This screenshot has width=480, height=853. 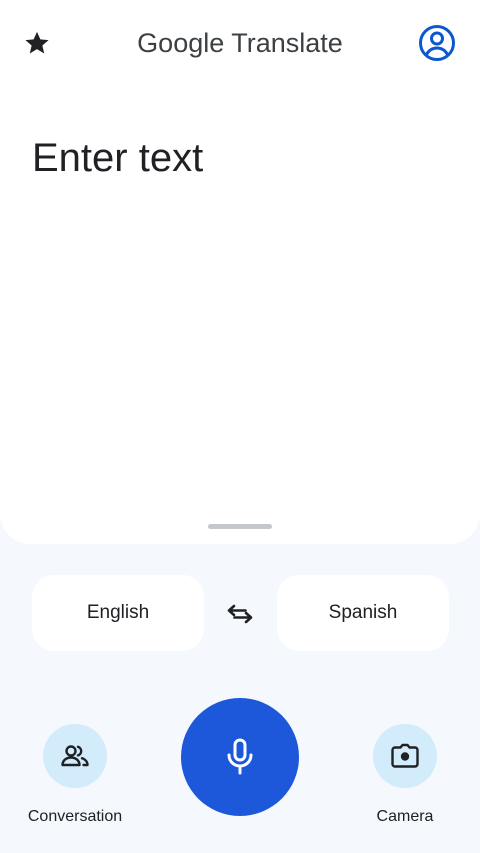 What do you see at coordinates (287, 43) in the screenshot?
I see `app-title-product: Translate` at bounding box center [287, 43].